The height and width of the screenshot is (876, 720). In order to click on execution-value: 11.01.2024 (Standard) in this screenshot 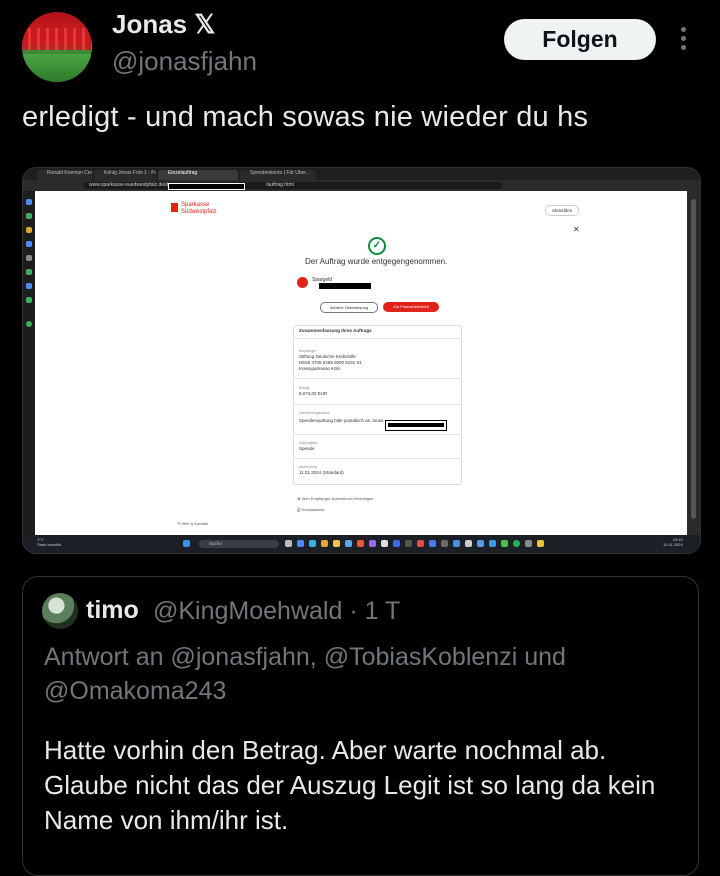, I will do `click(321, 472)`.